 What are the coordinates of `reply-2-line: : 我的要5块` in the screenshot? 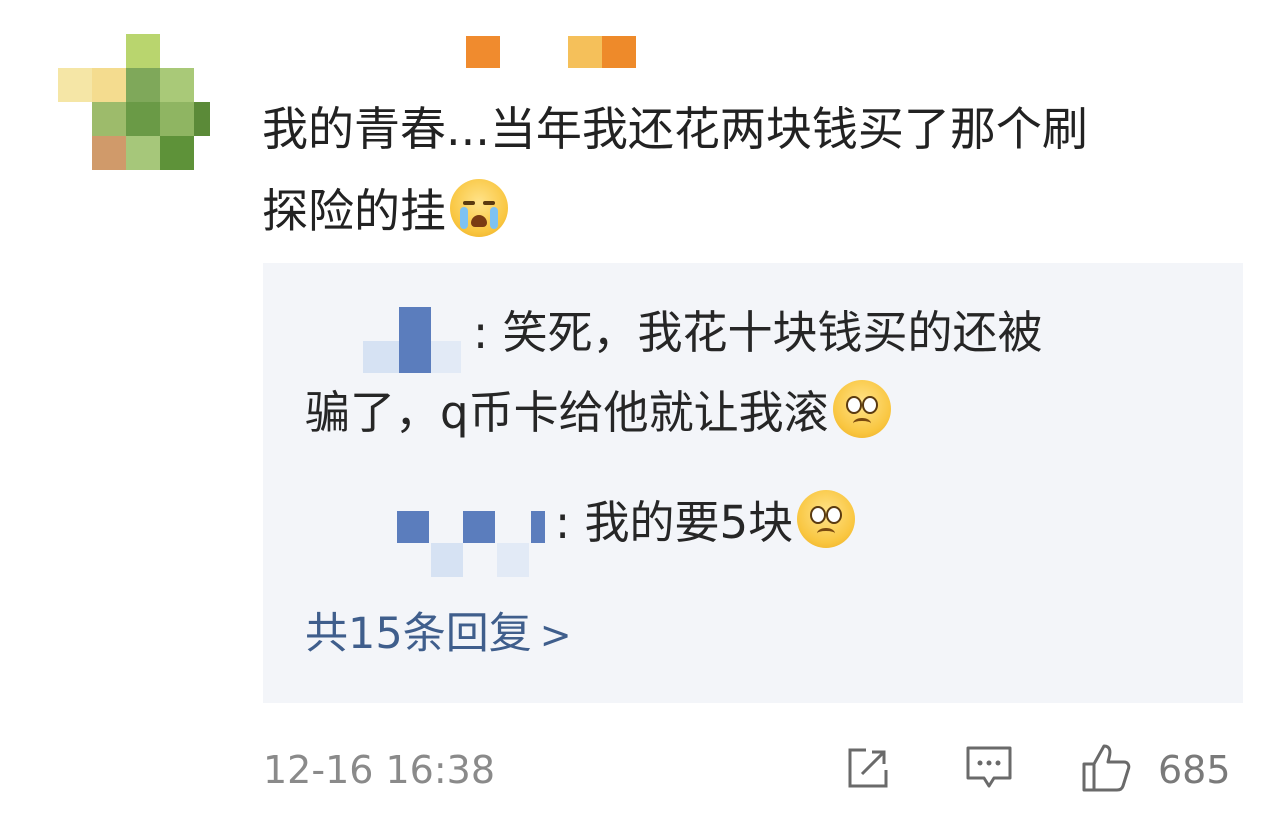 It's located at (705, 523).